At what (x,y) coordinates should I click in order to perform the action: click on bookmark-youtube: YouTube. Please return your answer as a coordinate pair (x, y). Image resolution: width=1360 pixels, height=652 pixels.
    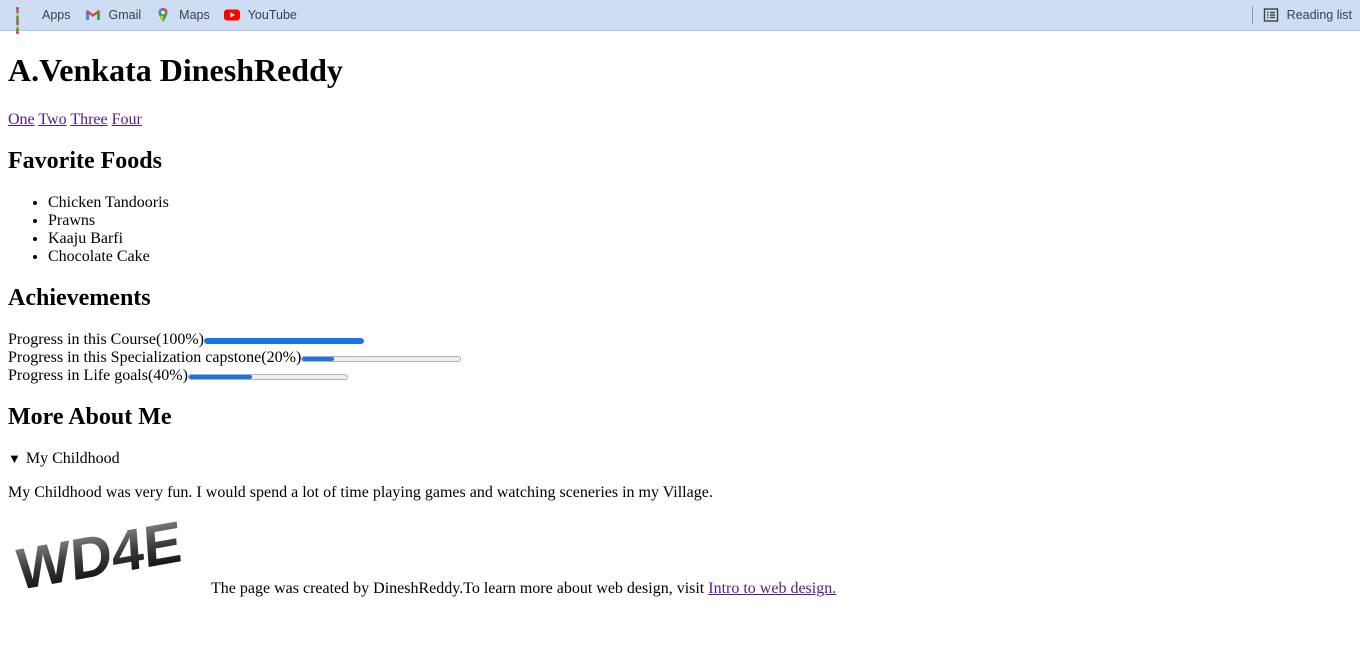
    Looking at the image, I should click on (260, 15).